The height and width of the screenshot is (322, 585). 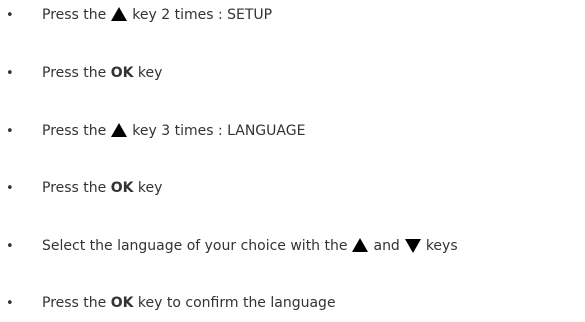 What do you see at coordinates (202, 15) in the screenshot?
I see `step-1-text-end: key 2 times : SETUP` at bounding box center [202, 15].